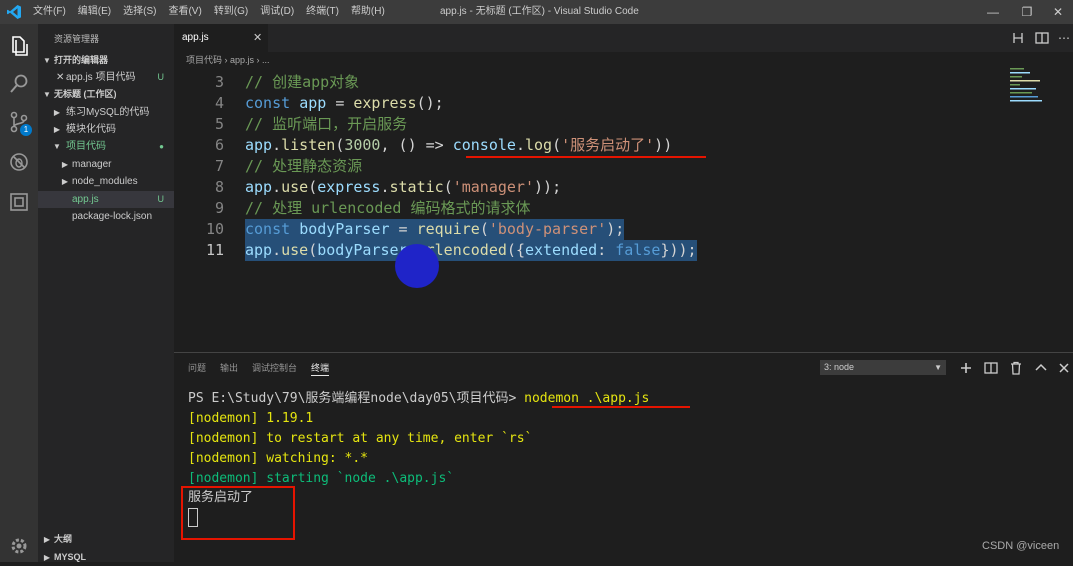  I want to click on folder-manager: ▶ manager, so click(106, 164).